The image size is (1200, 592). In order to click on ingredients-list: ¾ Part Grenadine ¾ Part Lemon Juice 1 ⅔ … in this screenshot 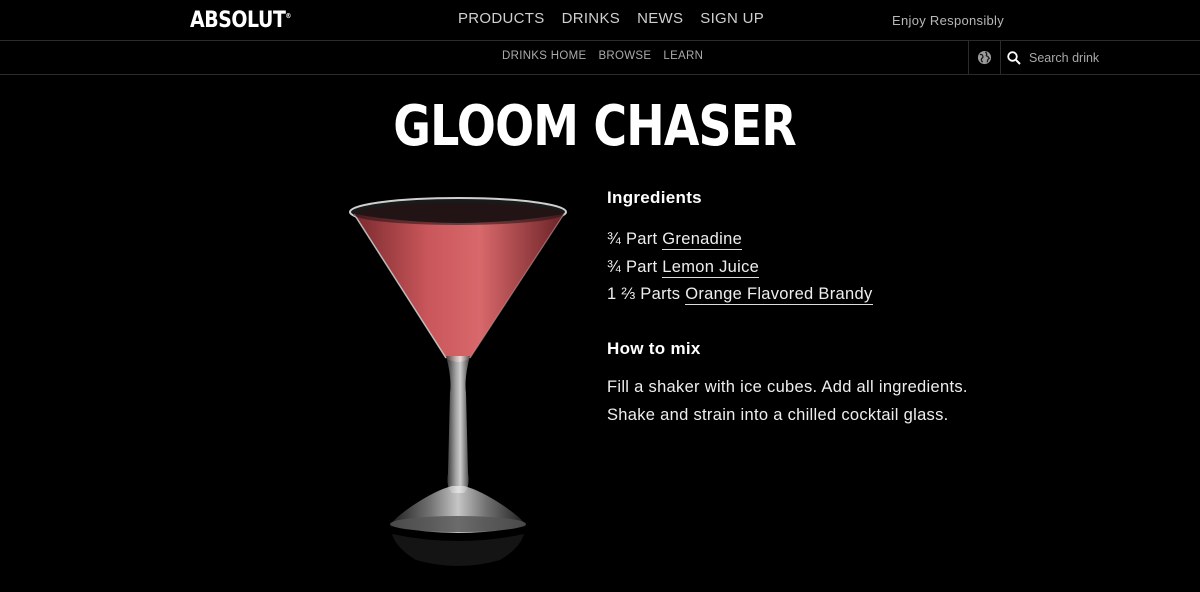, I will do `click(817, 267)`.